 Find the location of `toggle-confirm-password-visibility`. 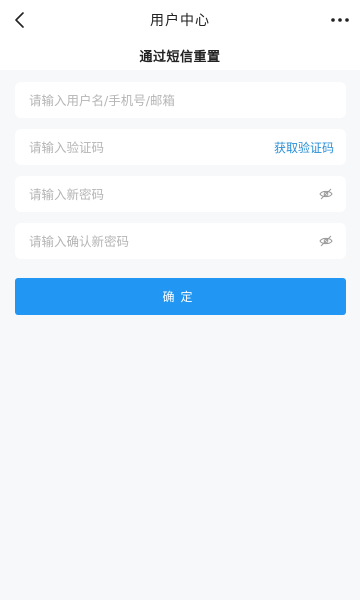

toggle-confirm-password-visibility is located at coordinates (326, 241).